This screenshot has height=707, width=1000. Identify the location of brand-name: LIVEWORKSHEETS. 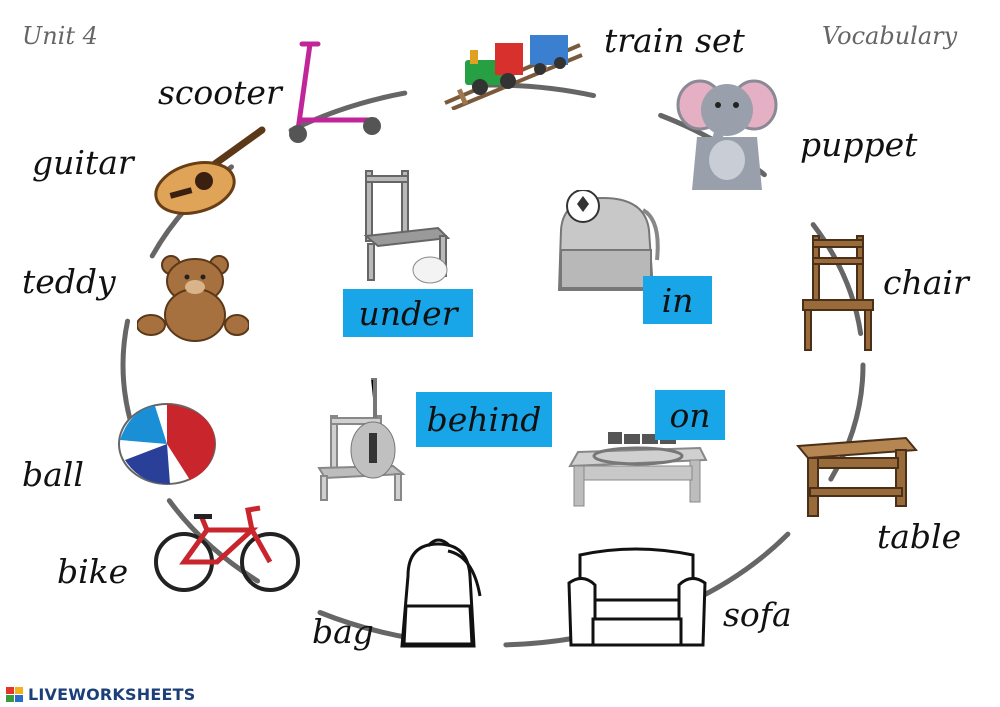
(111, 694).